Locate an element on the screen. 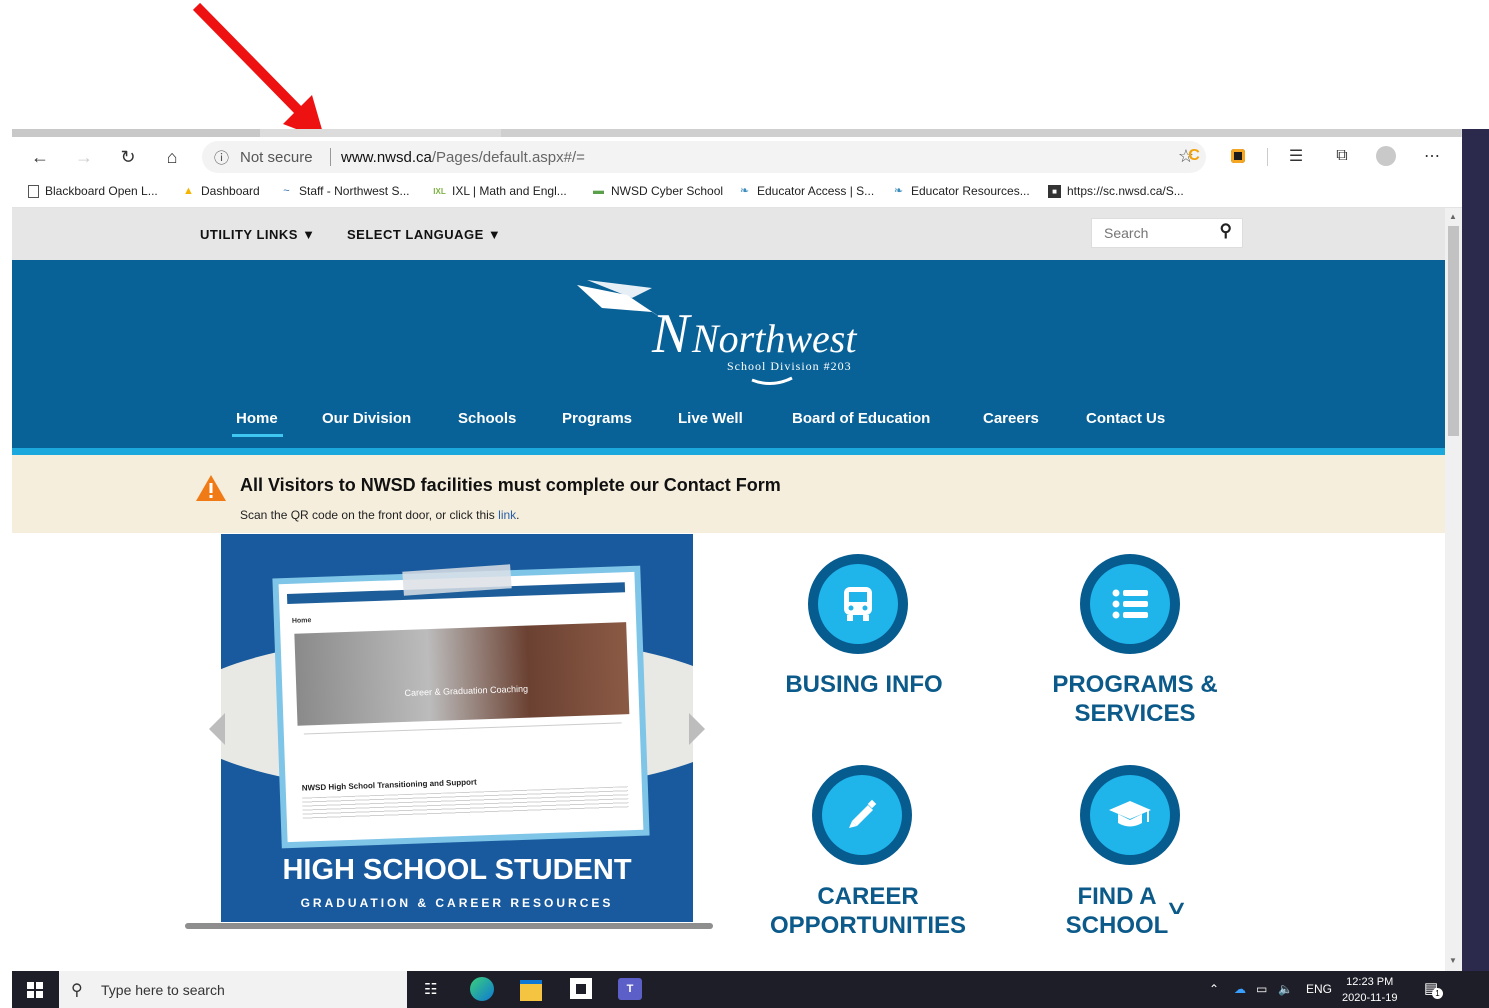 The image size is (1489, 1008). find-a-school-button is located at coordinates (1130, 815).